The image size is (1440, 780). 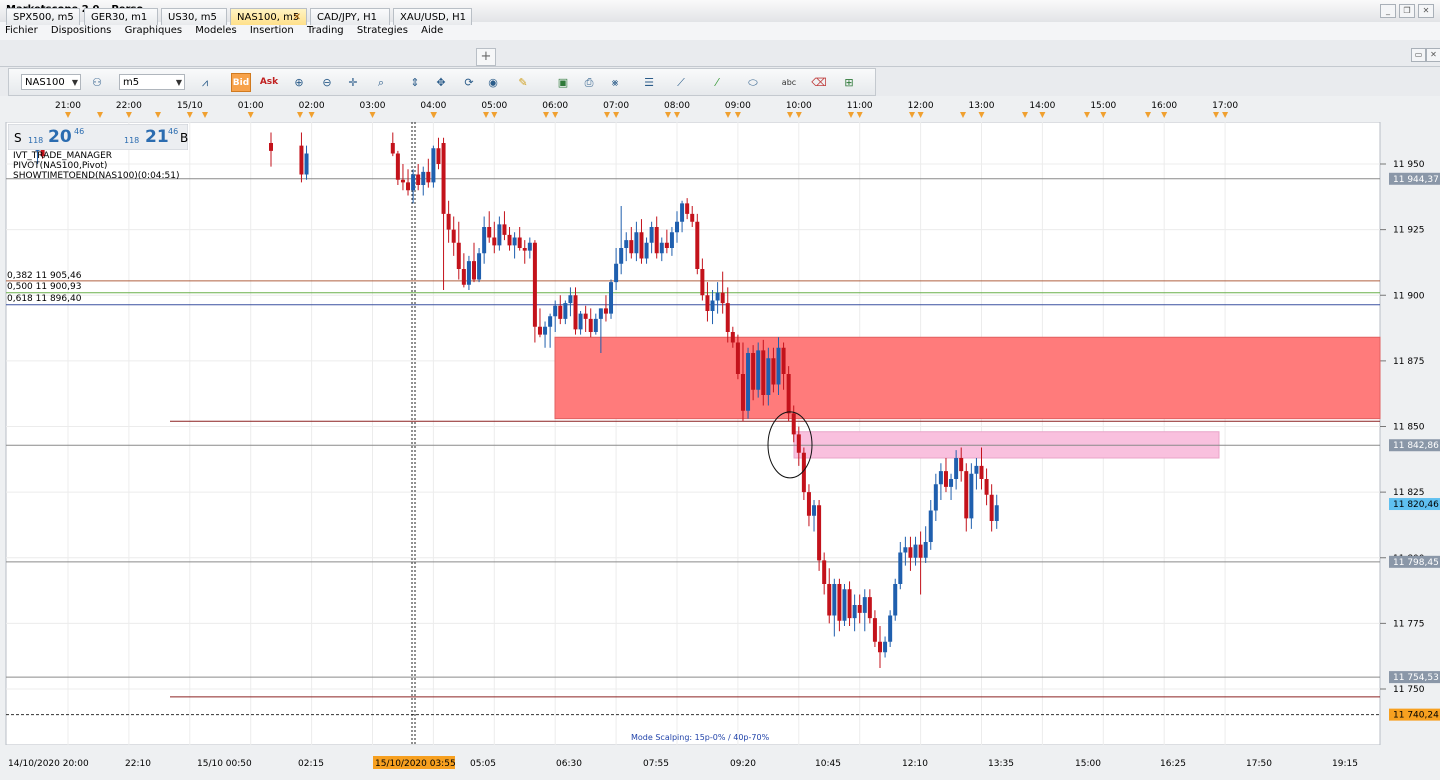 I want to click on crosshair-icon: ✛, so click(x=353, y=82).